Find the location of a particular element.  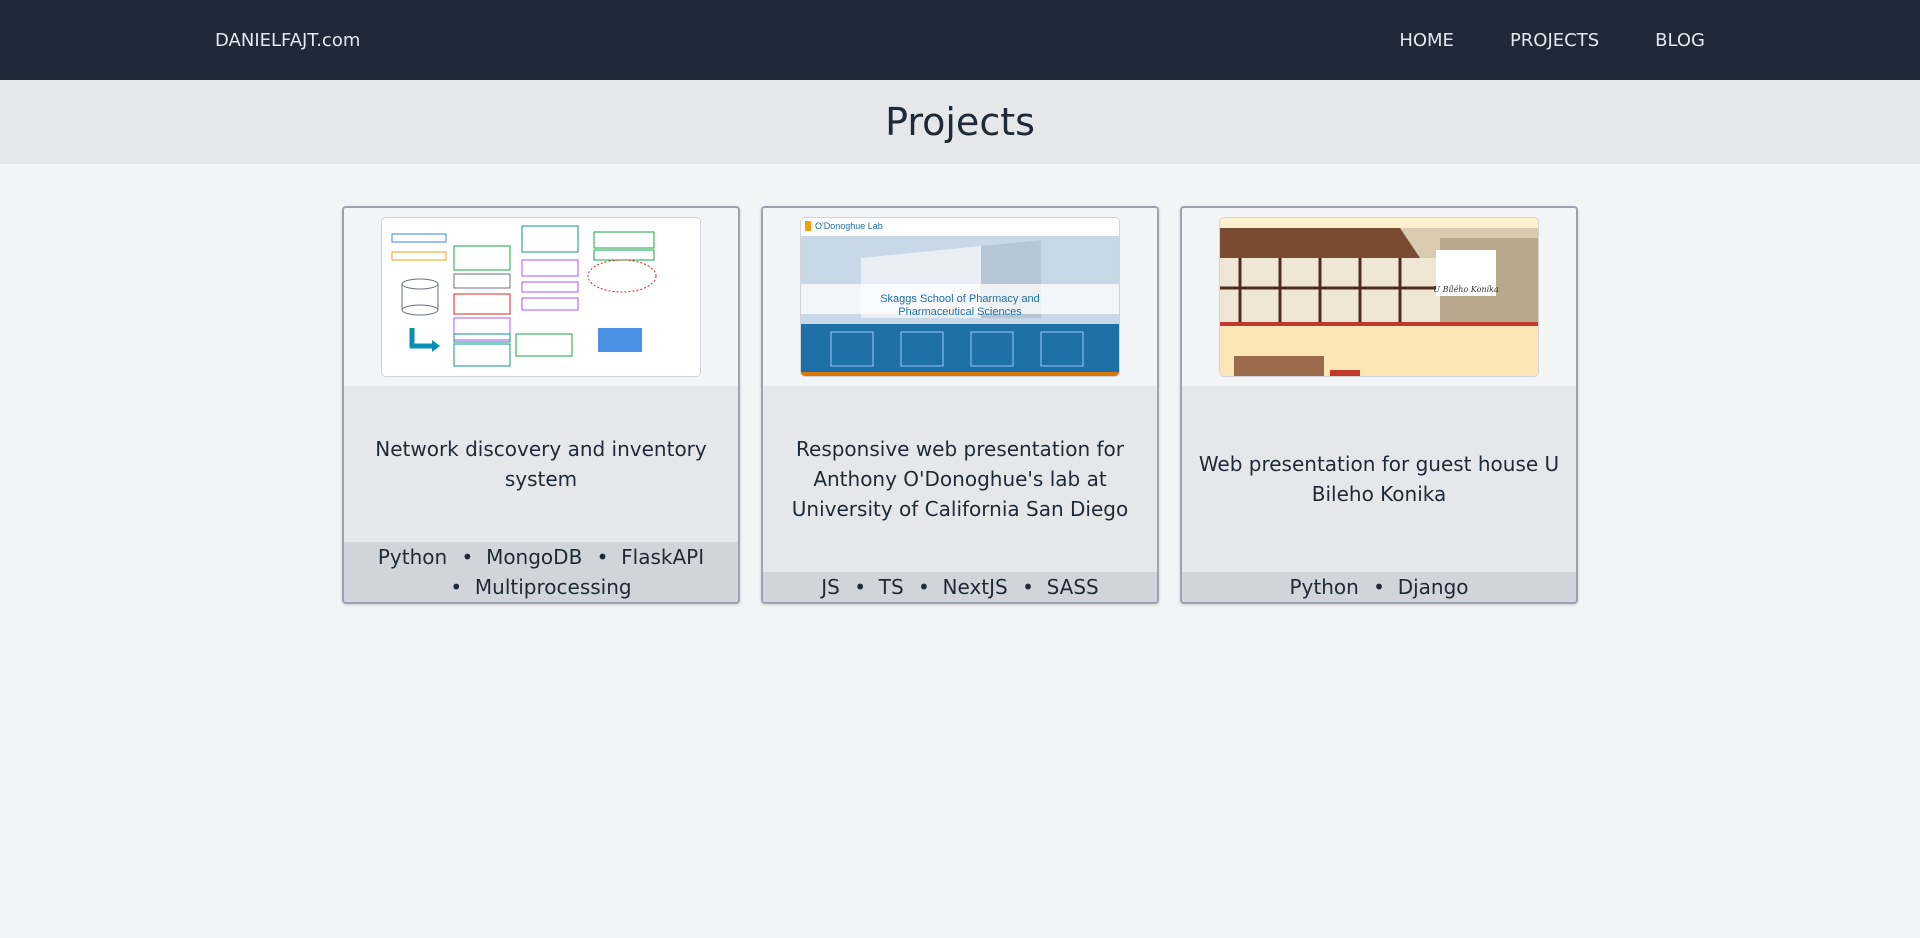

tag-multiprocessing: Multiprocessing is located at coordinates (540, 587).